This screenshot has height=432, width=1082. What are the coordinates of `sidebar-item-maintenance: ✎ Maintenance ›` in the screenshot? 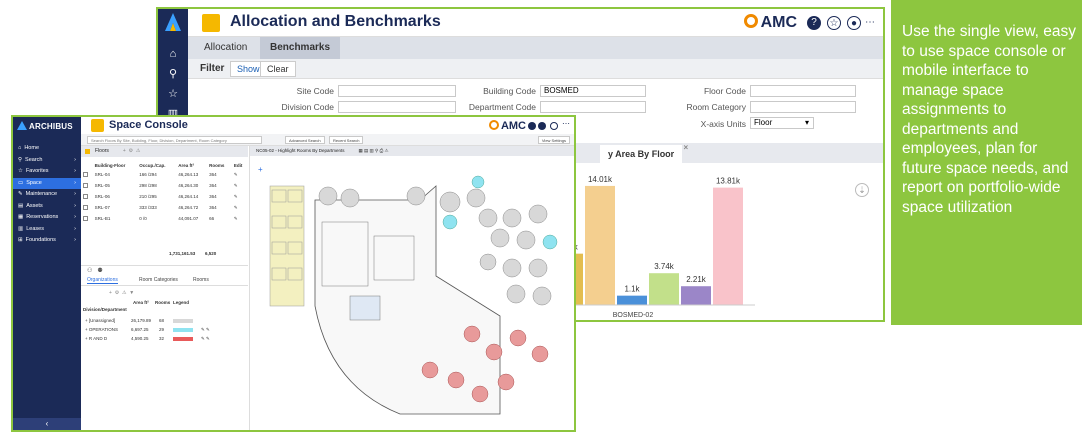 It's located at (47, 194).